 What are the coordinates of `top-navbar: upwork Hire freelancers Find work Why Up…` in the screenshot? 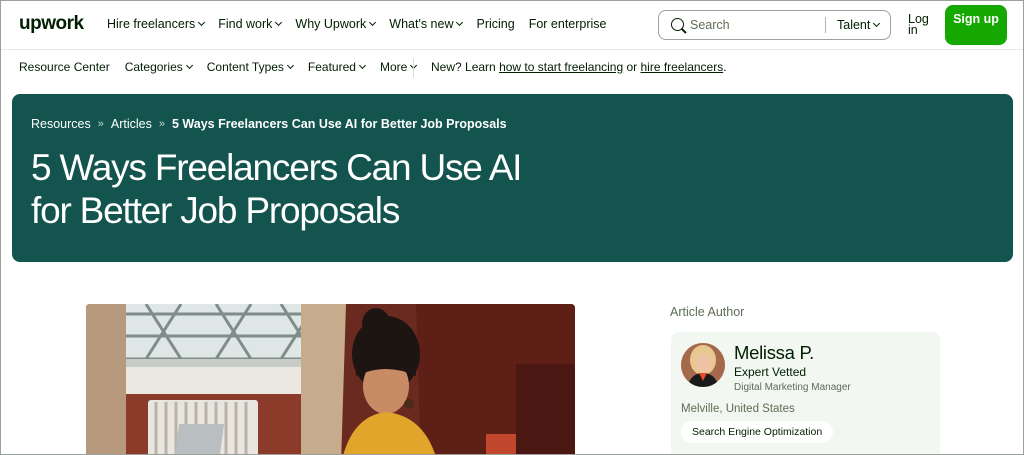 It's located at (512, 25).